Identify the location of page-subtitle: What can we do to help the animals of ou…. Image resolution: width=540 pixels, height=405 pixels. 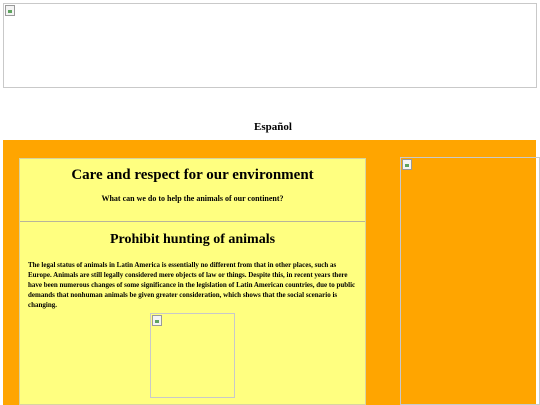
(192, 198).